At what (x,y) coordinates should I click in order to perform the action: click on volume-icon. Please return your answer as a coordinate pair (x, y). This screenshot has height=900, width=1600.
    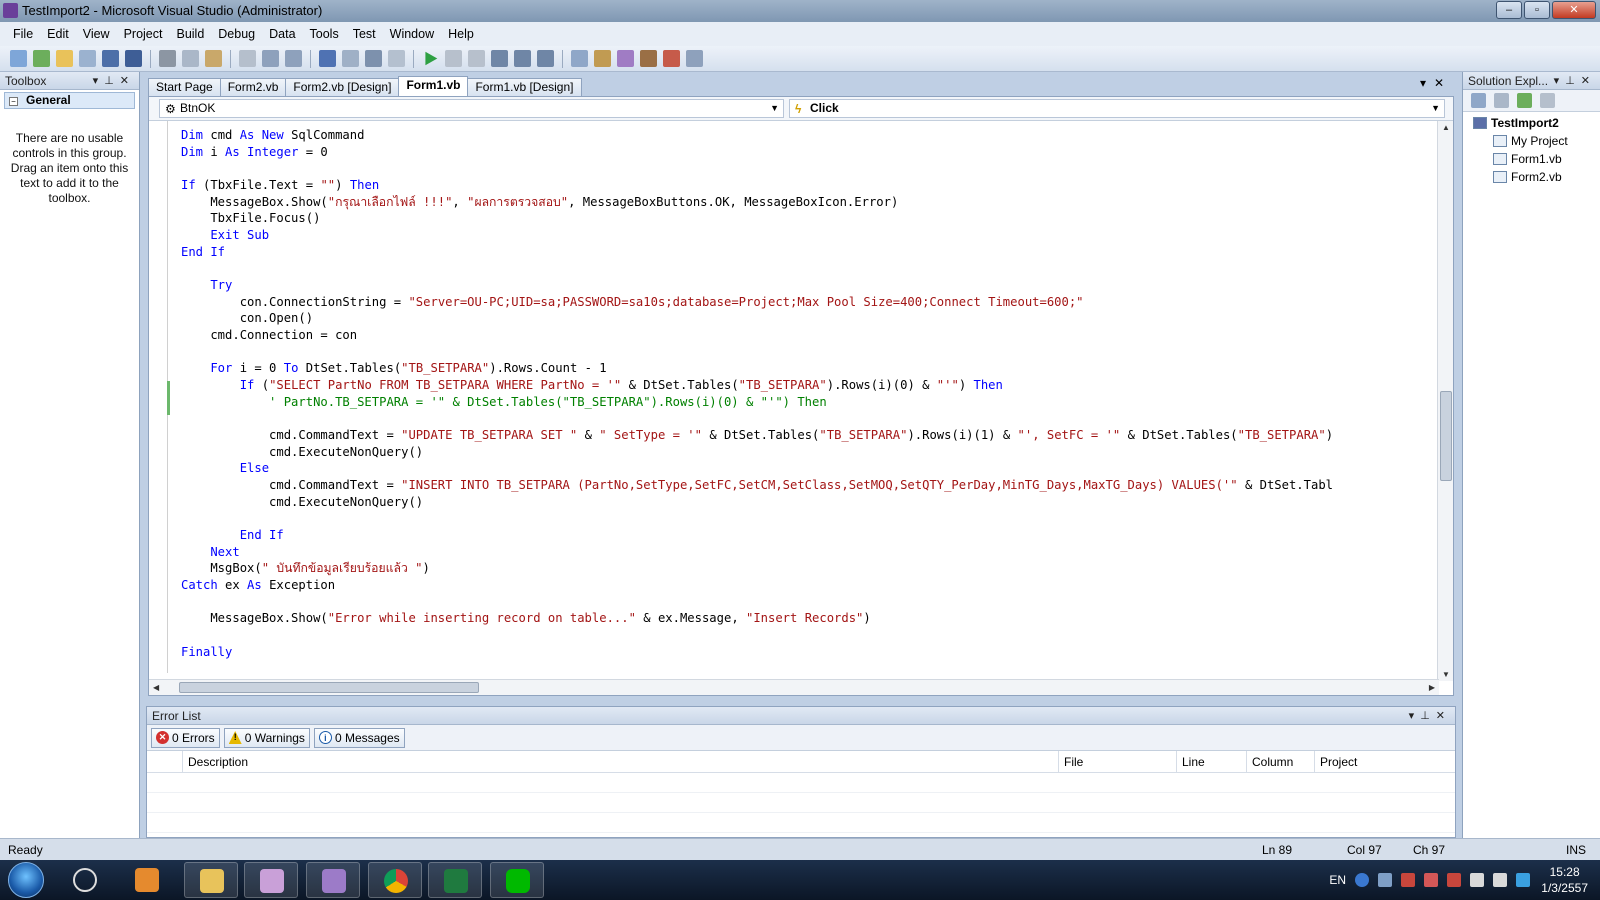
    Looking at the image, I should click on (1500, 880).